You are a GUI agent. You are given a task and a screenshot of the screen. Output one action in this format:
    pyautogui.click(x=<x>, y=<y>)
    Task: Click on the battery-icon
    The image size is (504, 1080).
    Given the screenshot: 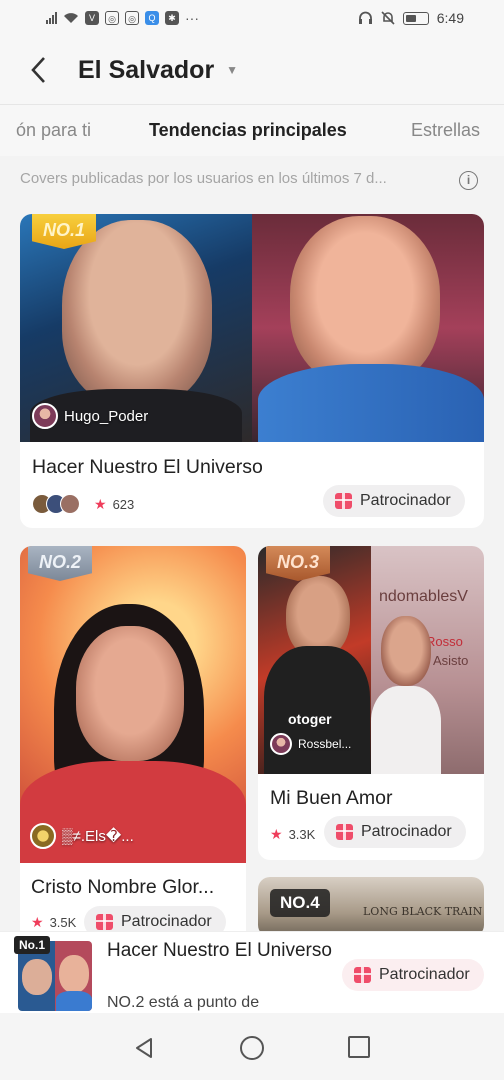 What is the action you would take?
    pyautogui.click(x=415, y=18)
    